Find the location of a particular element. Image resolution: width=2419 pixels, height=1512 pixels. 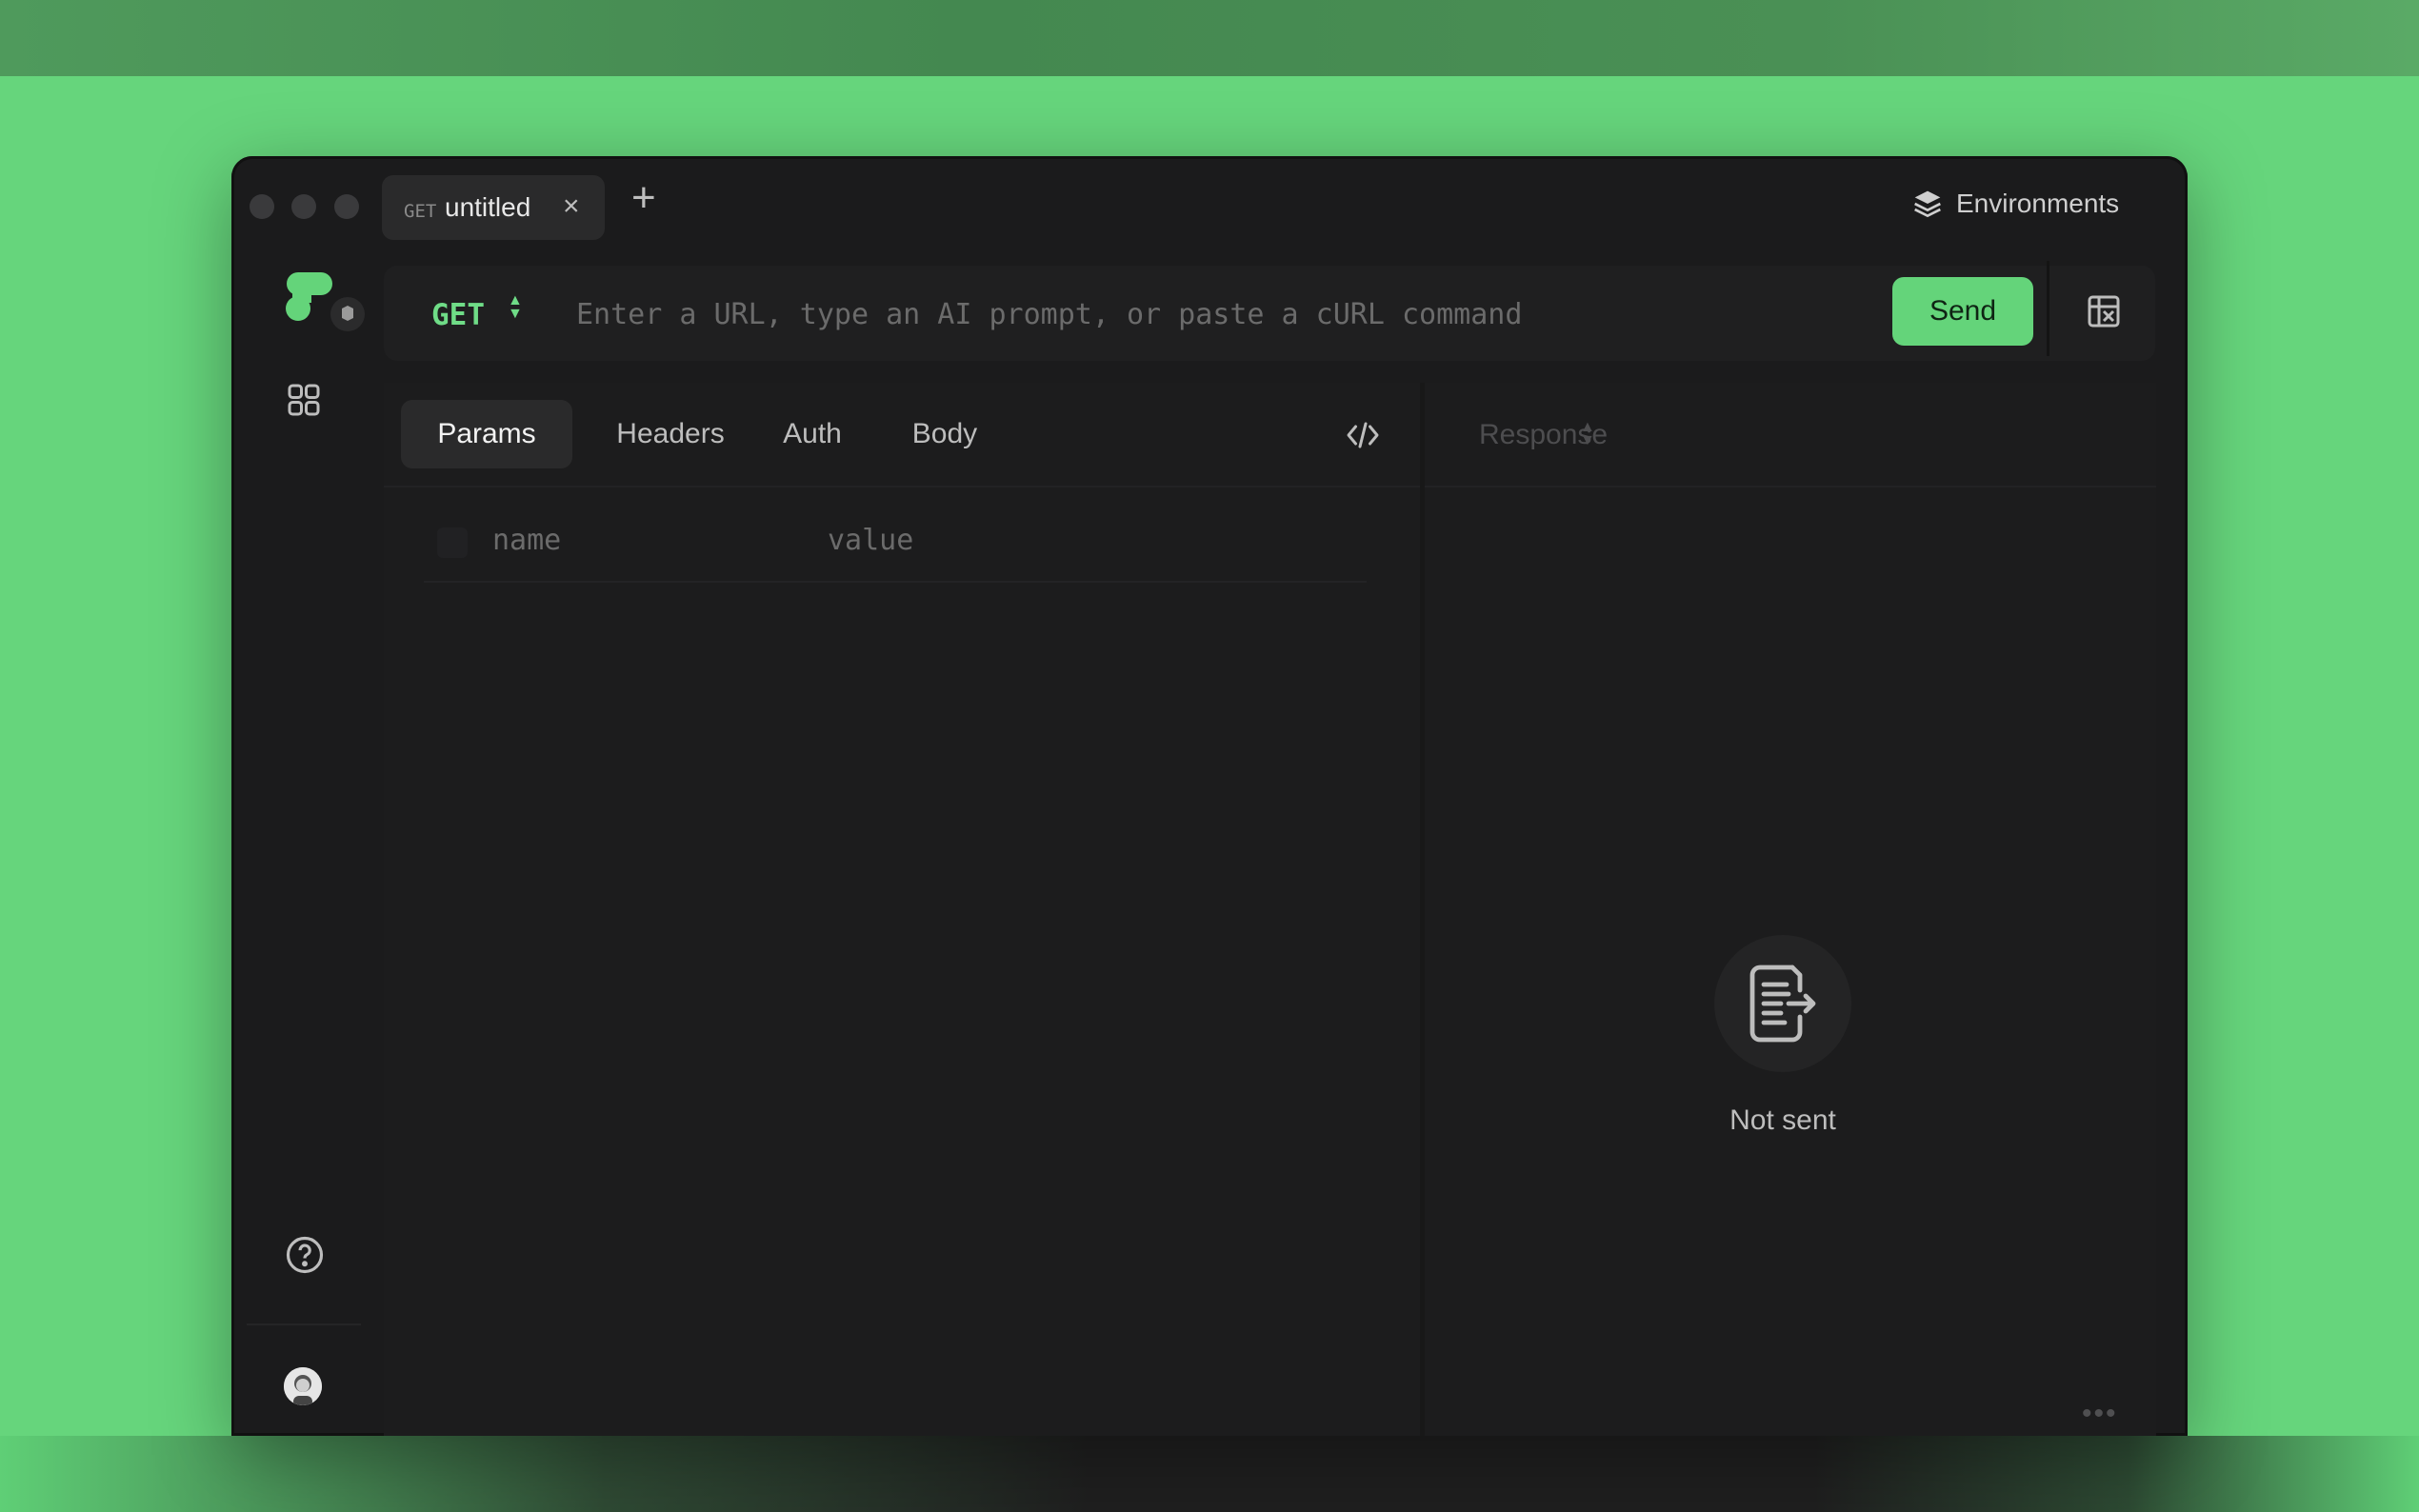

more-options-icon: ••• is located at coordinates (2100, 1414).